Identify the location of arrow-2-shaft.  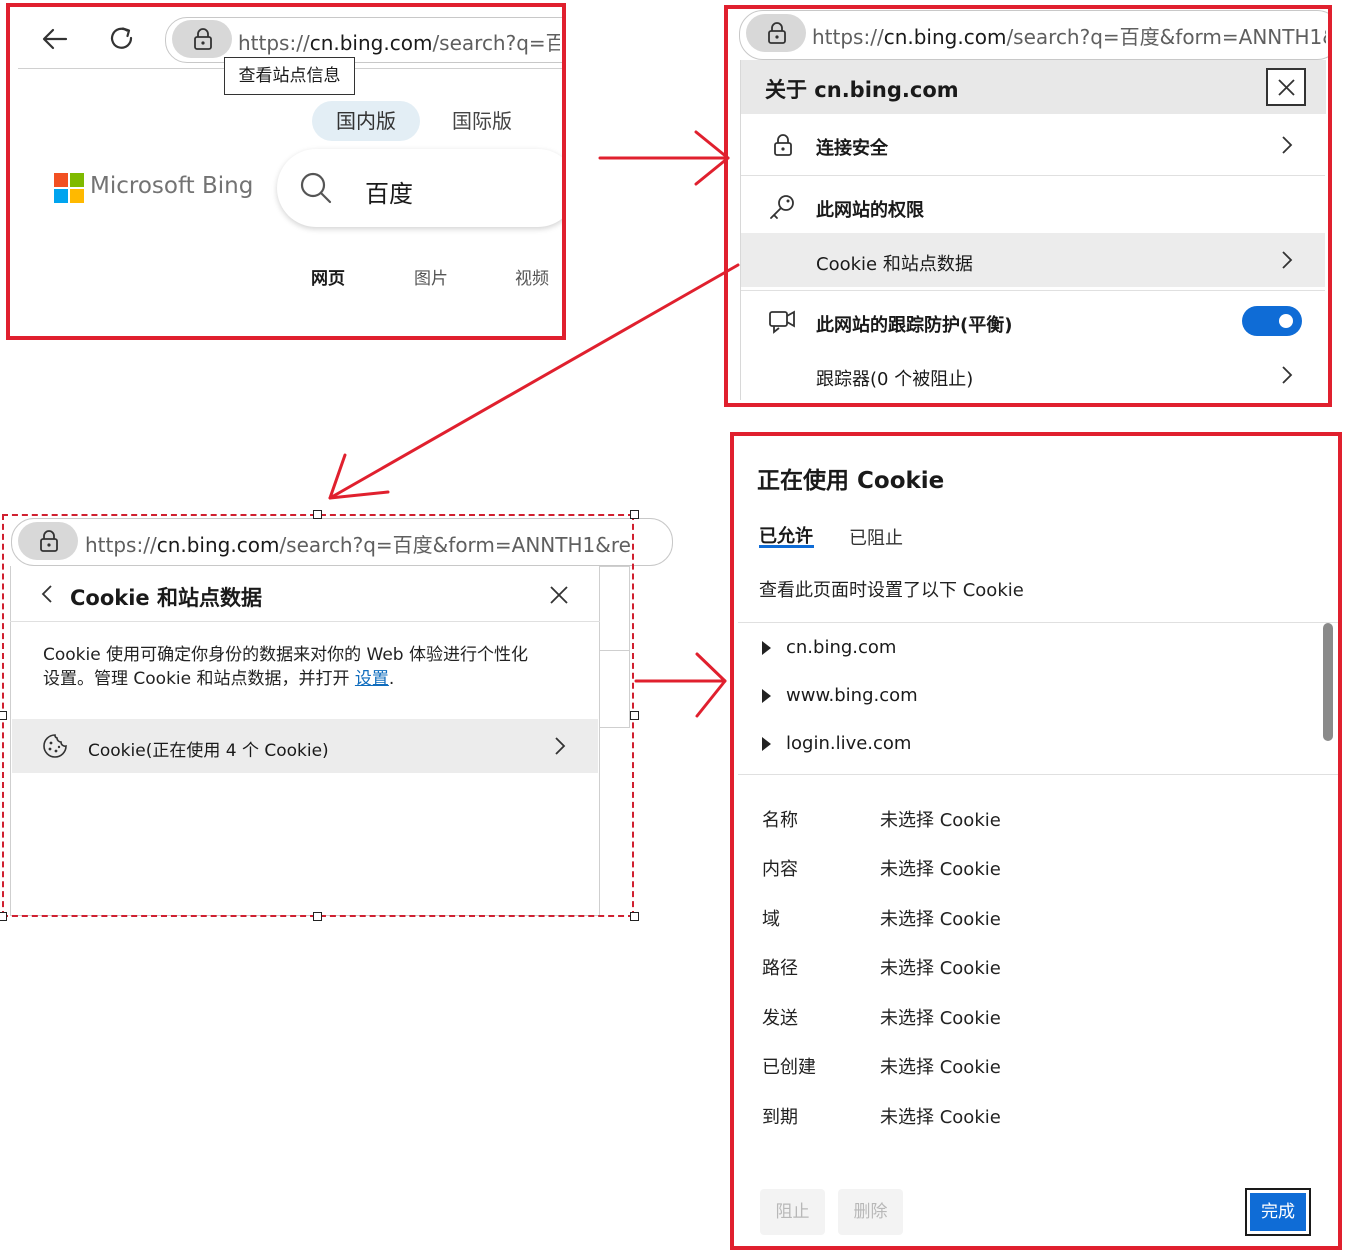
(534, 381).